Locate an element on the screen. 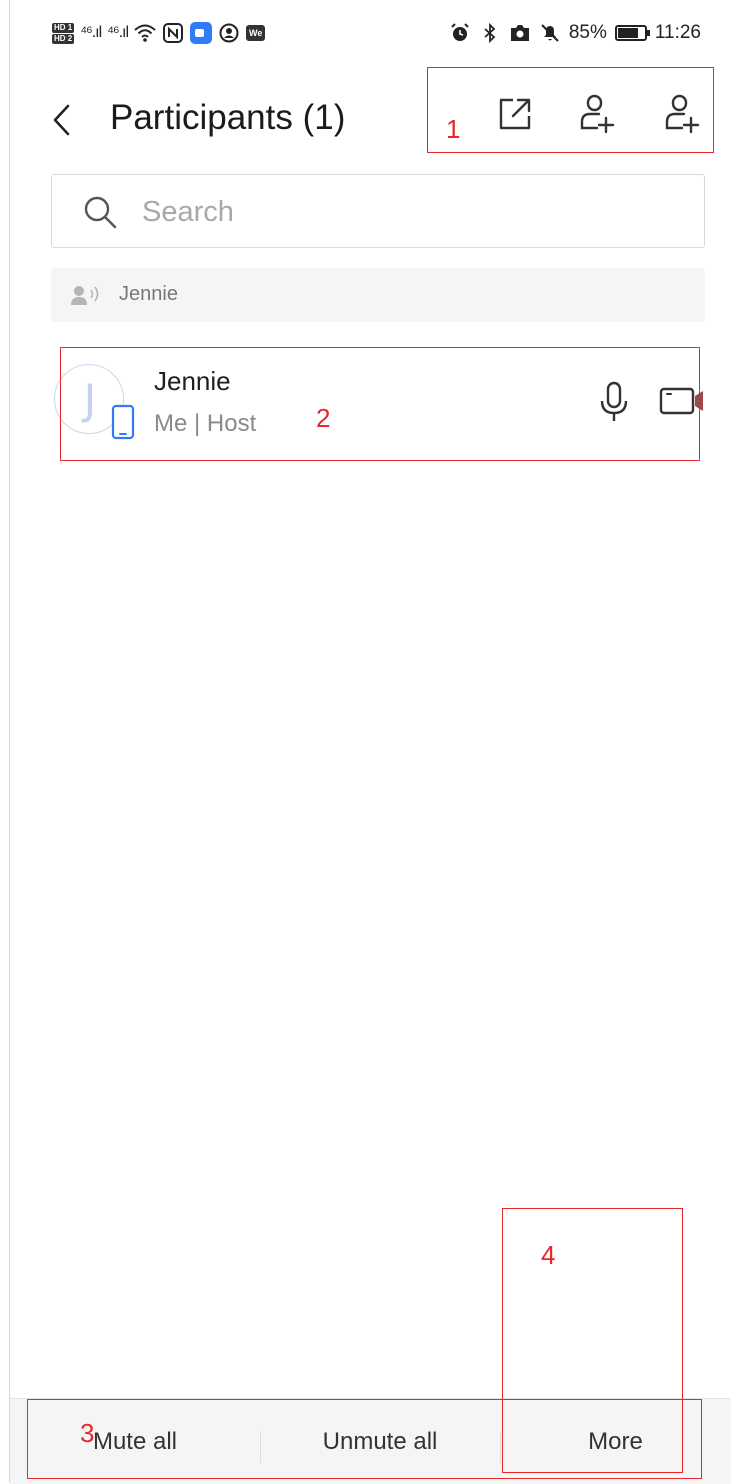 This screenshot has width=731, height=1484. search-input is located at coordinates (412, 212).